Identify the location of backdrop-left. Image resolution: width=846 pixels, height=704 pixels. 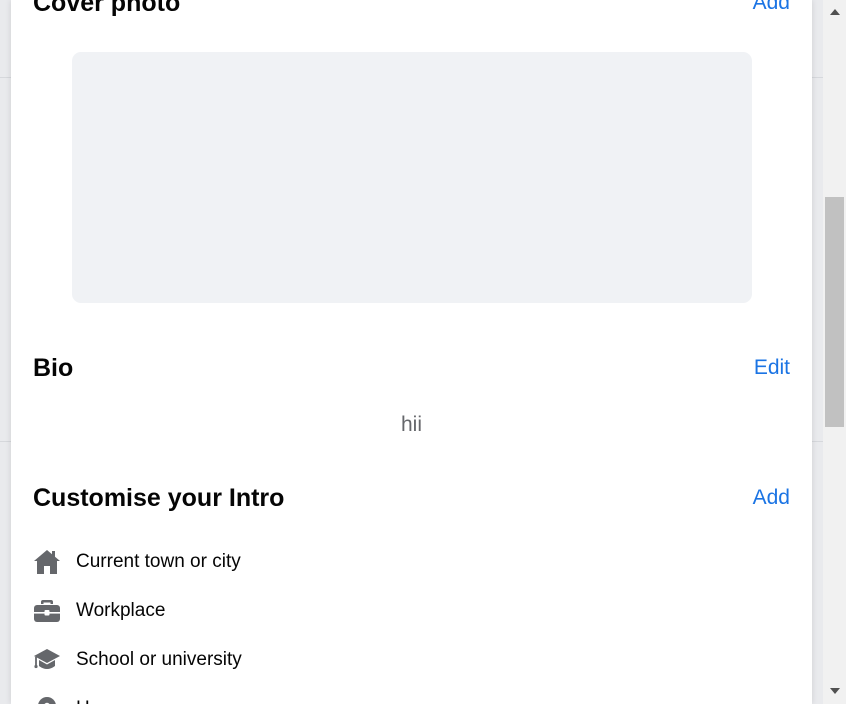
(5, 352).